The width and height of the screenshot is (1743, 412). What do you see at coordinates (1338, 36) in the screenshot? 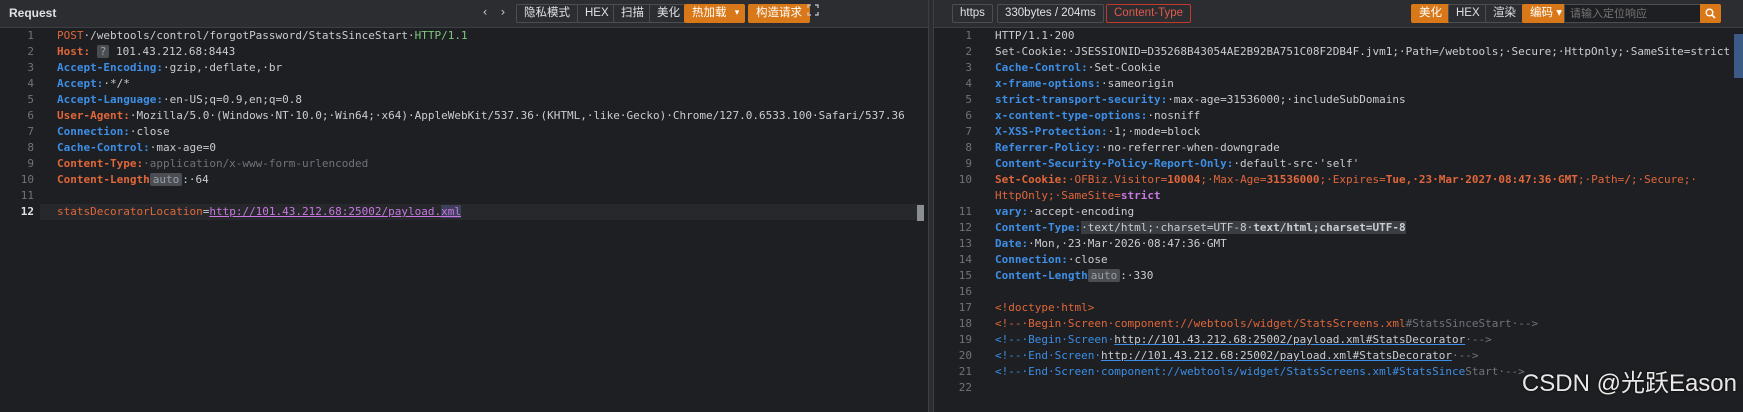
I see `response-line-1: 1 HTTP/1.1·200` at bounding box center [1338, 36].